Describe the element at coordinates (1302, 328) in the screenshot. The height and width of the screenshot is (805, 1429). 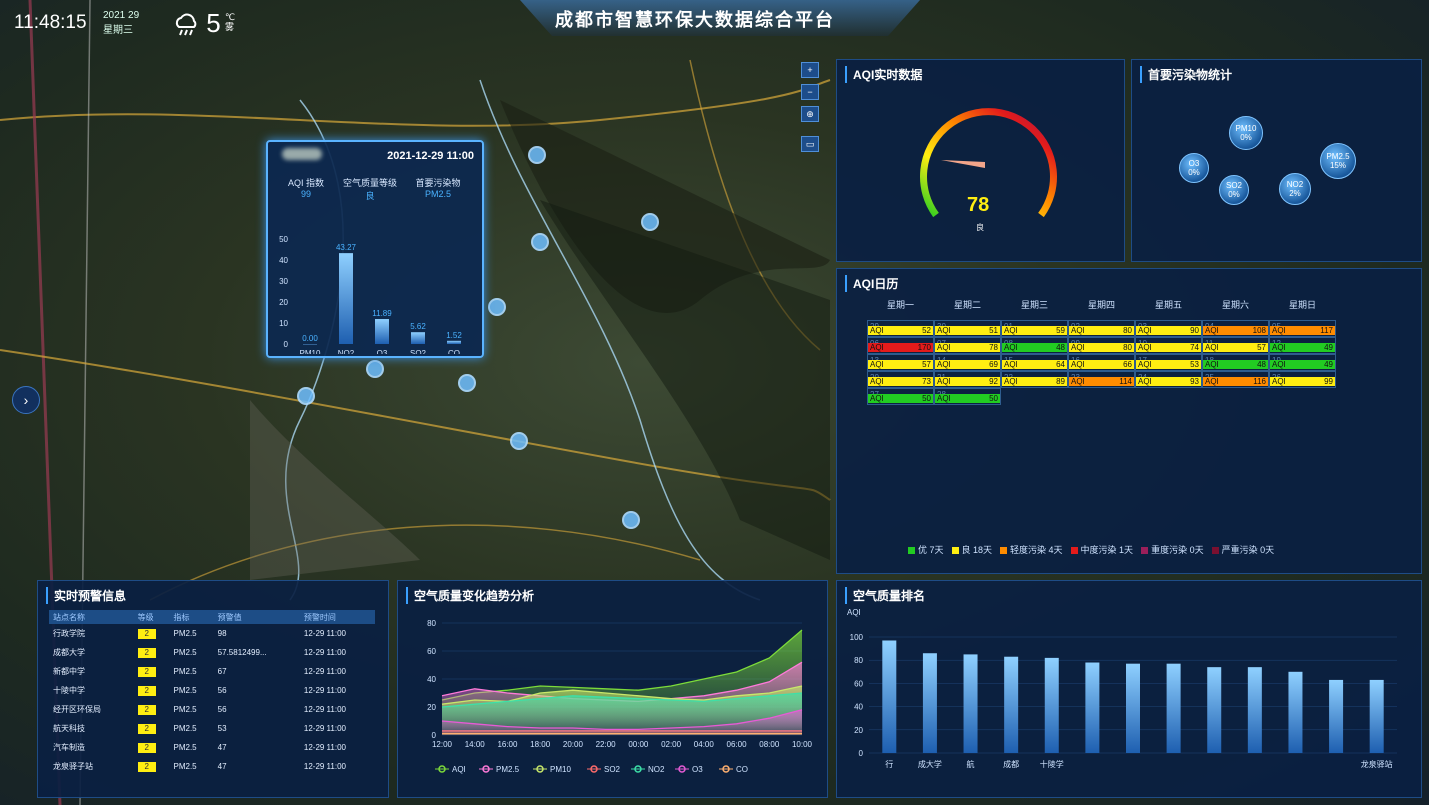
I see `calendar-day: 05AQI117` at that location.